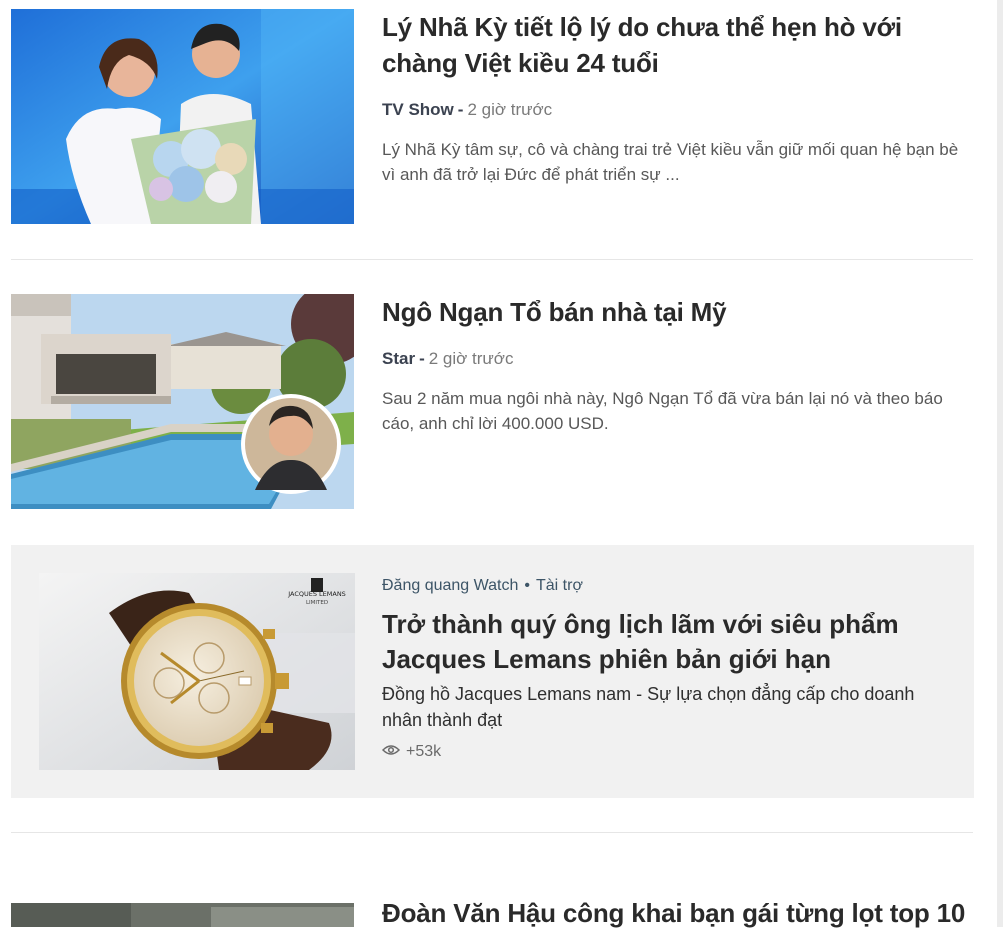  I want to click on article-title-link: Ngô Ngạn Tổ bán nhà tại Mỹ, so click(554, 312).